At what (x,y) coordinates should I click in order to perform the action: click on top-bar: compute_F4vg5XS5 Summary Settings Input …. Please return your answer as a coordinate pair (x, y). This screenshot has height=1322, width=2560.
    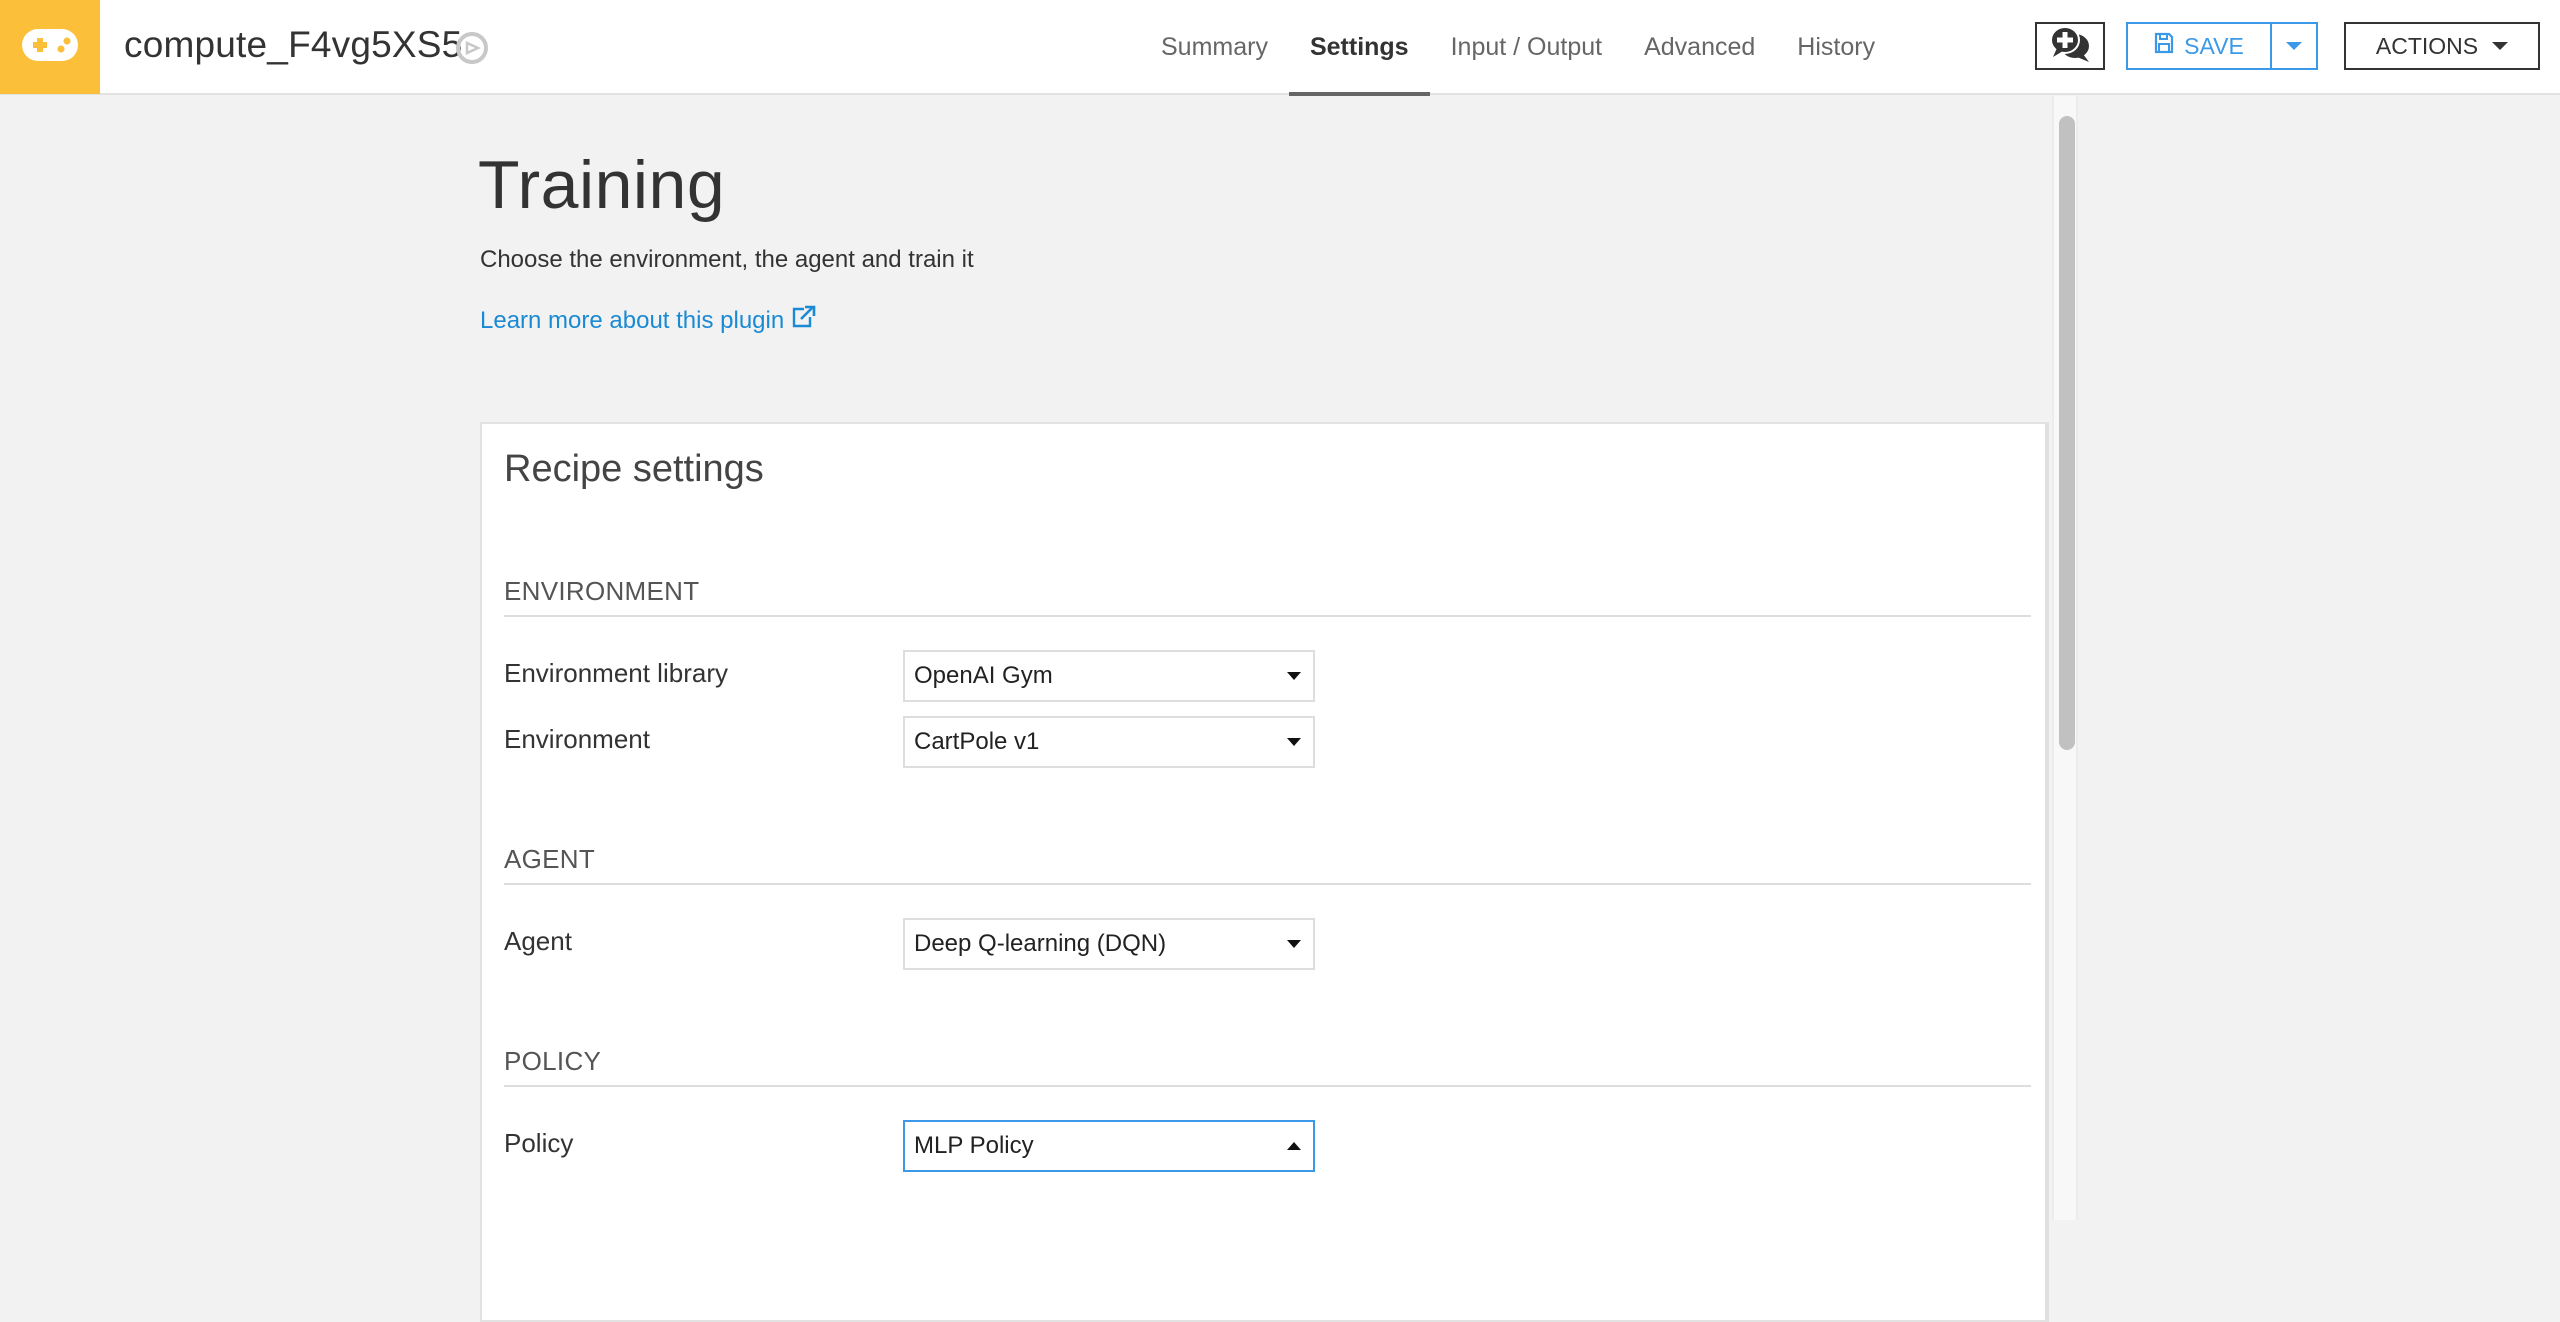
    Looking at the image, I should click on (1280, 48).